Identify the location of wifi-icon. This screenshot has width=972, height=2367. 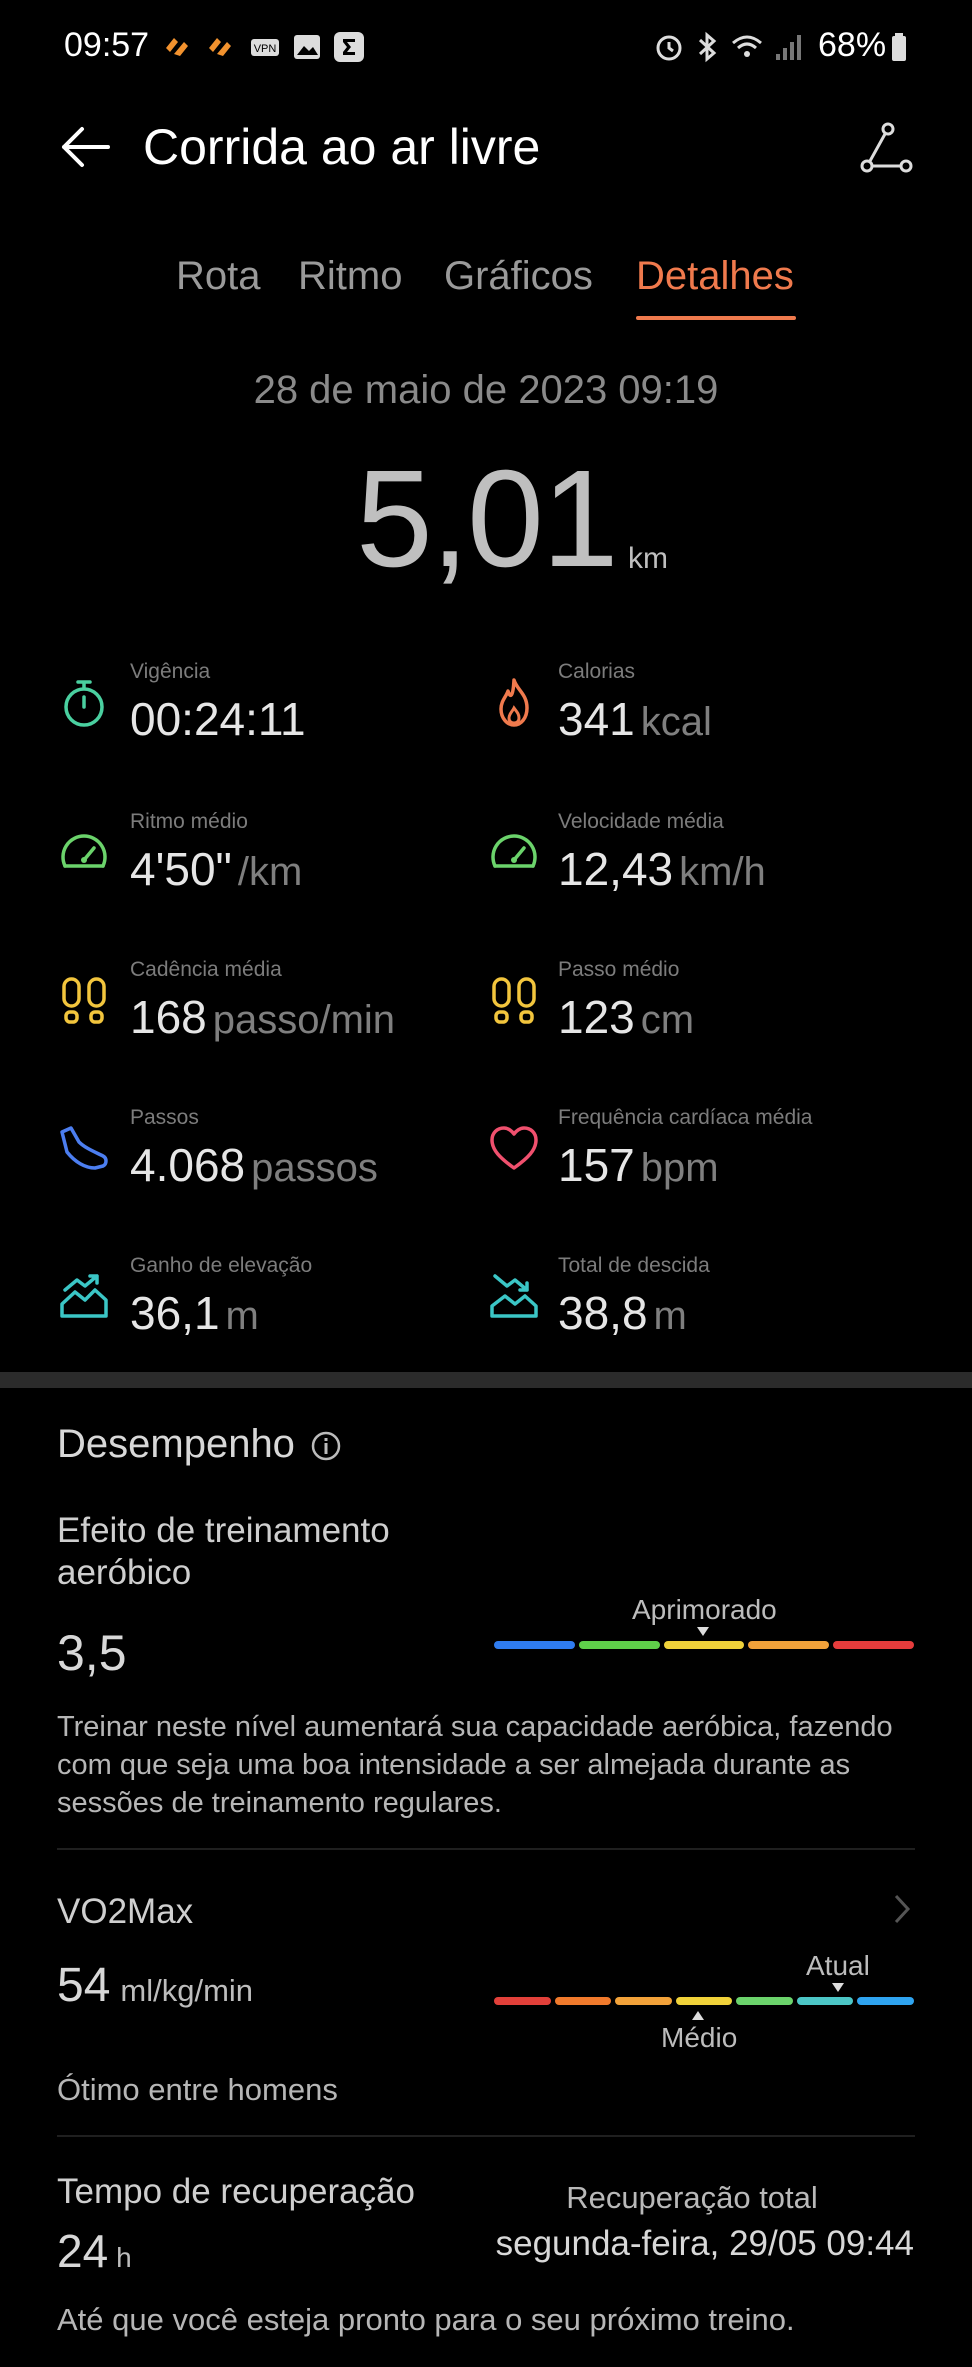
(747, 46).